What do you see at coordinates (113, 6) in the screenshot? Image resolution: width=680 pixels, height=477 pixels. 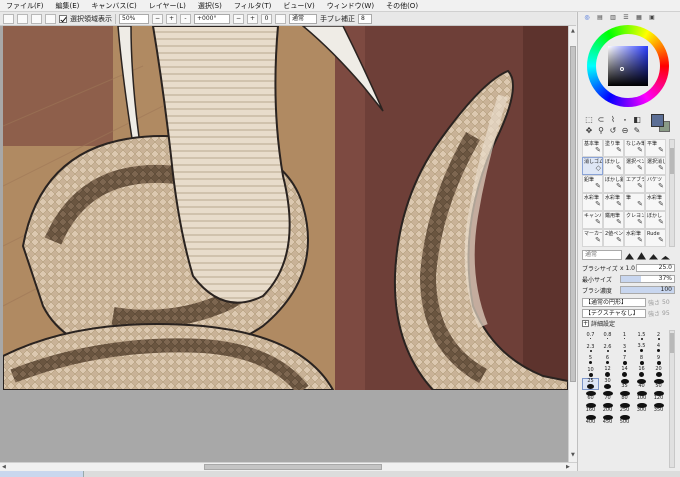 I see `menu-canvas: キャンバス(C)` at bounding box center [113, 6].